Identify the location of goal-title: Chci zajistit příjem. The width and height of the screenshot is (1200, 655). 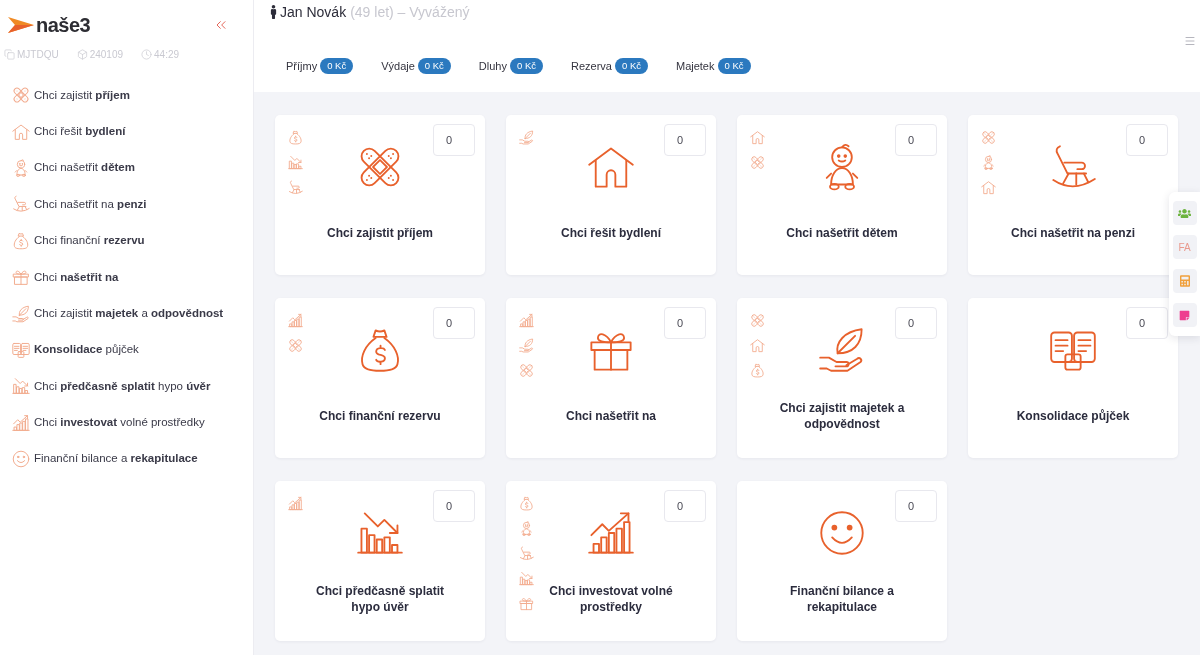
(380, 232).